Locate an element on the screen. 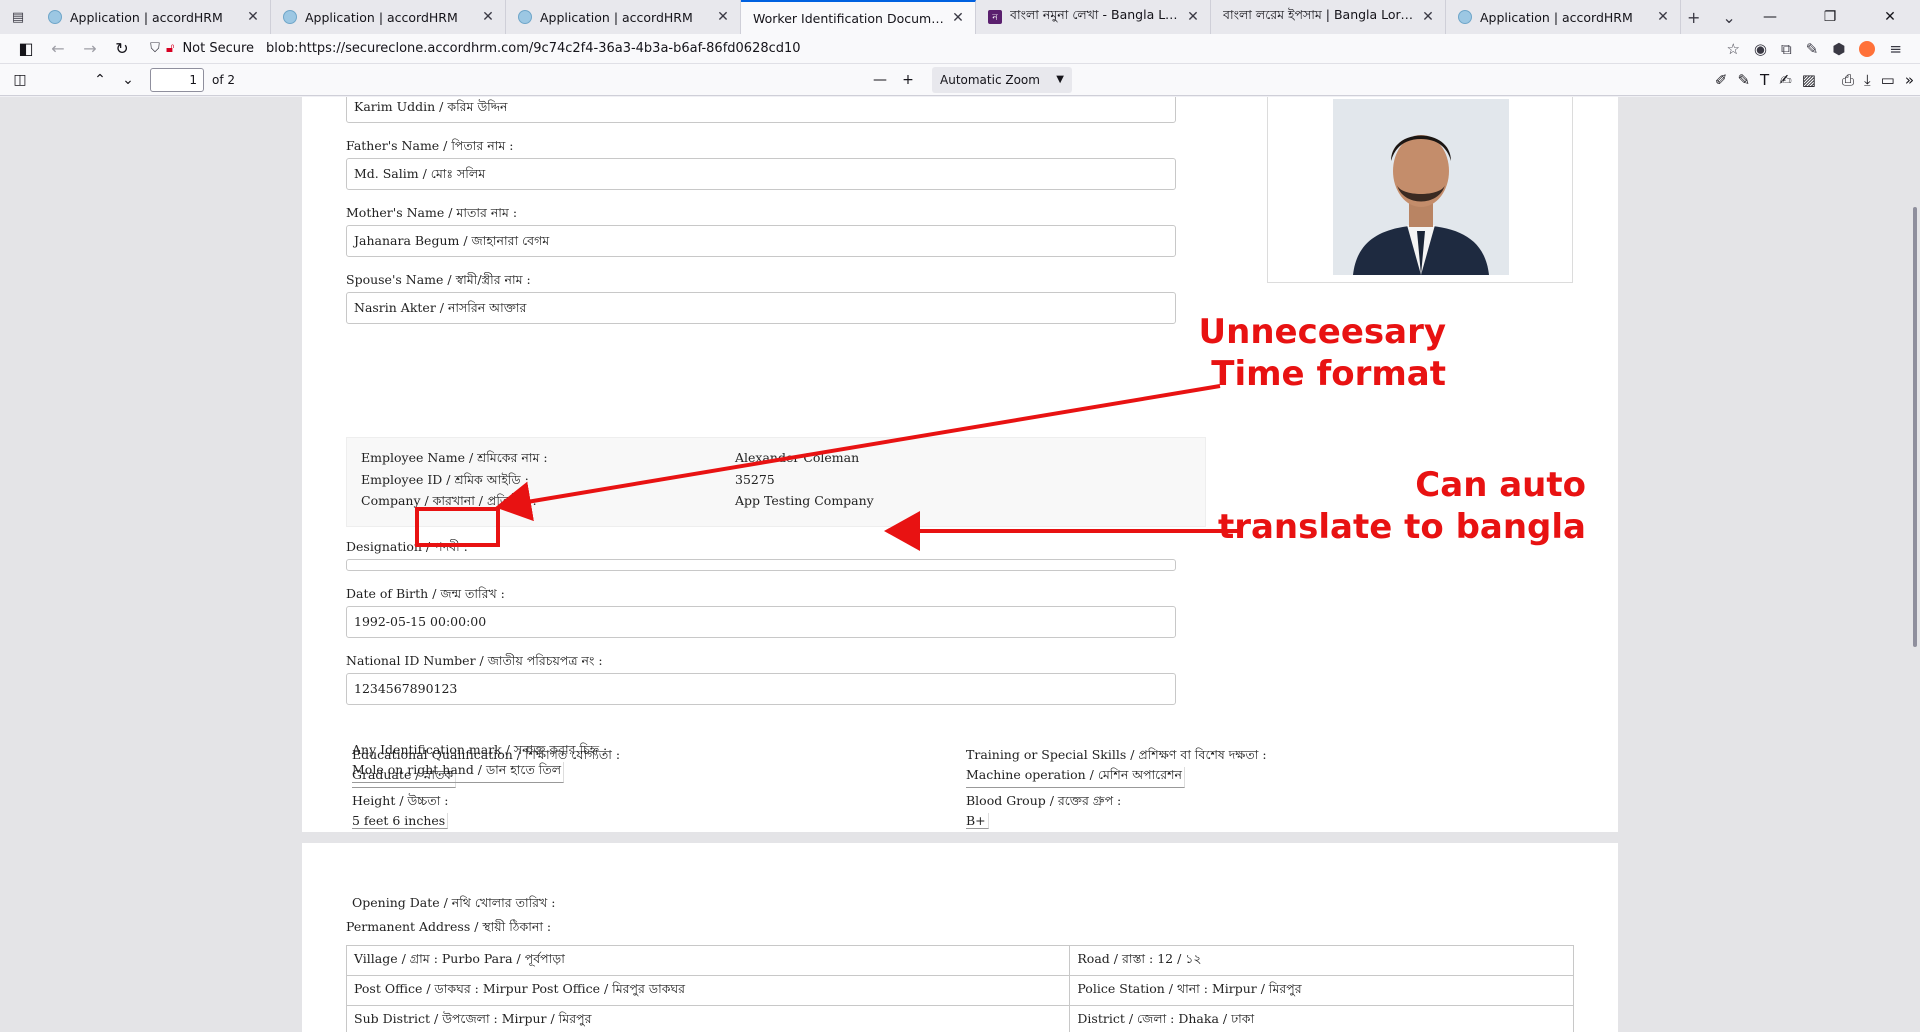 The image size is (1920, 1032). back-button: ← is located at coordinates (58, 48).